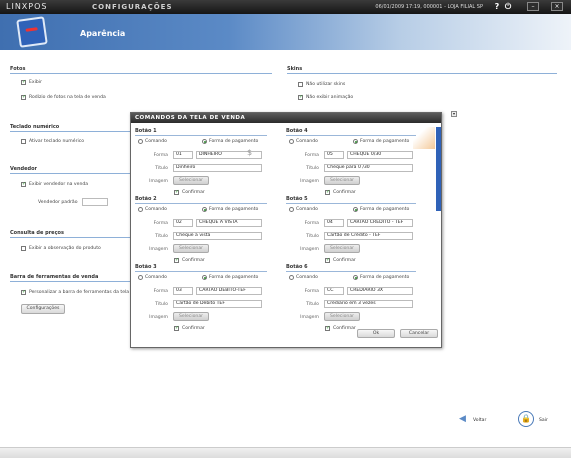  I want to click on vendedor-padrao-label: Vendedor padrão, so click(58, 202).